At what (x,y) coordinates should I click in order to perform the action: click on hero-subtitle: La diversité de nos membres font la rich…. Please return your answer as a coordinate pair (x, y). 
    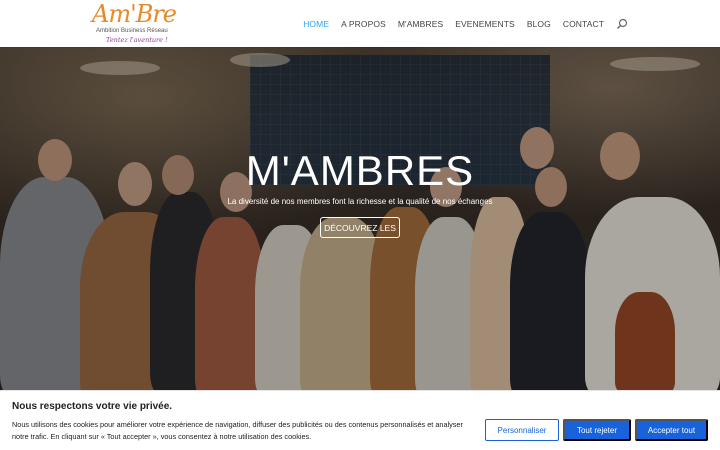
    Looking at the image, I should click on (360, 201).